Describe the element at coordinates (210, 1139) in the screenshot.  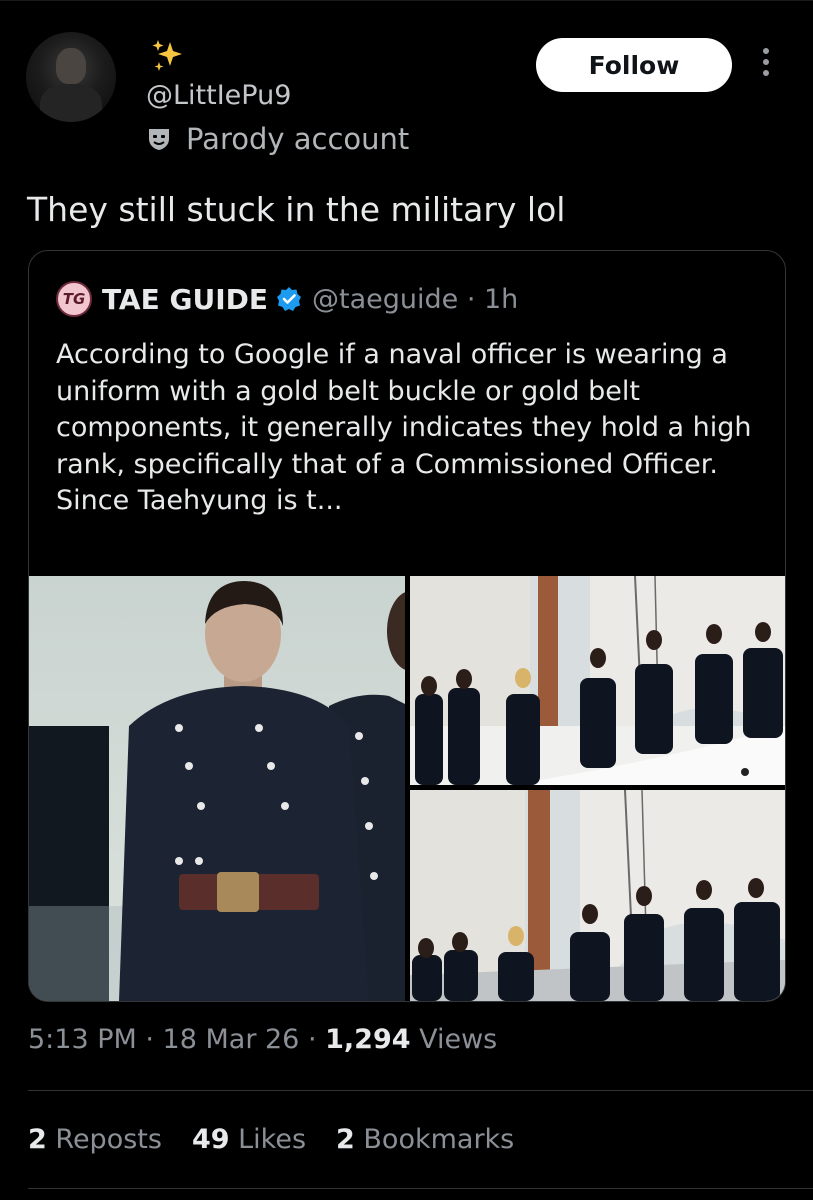
I see `likes-count: 49` at that location.